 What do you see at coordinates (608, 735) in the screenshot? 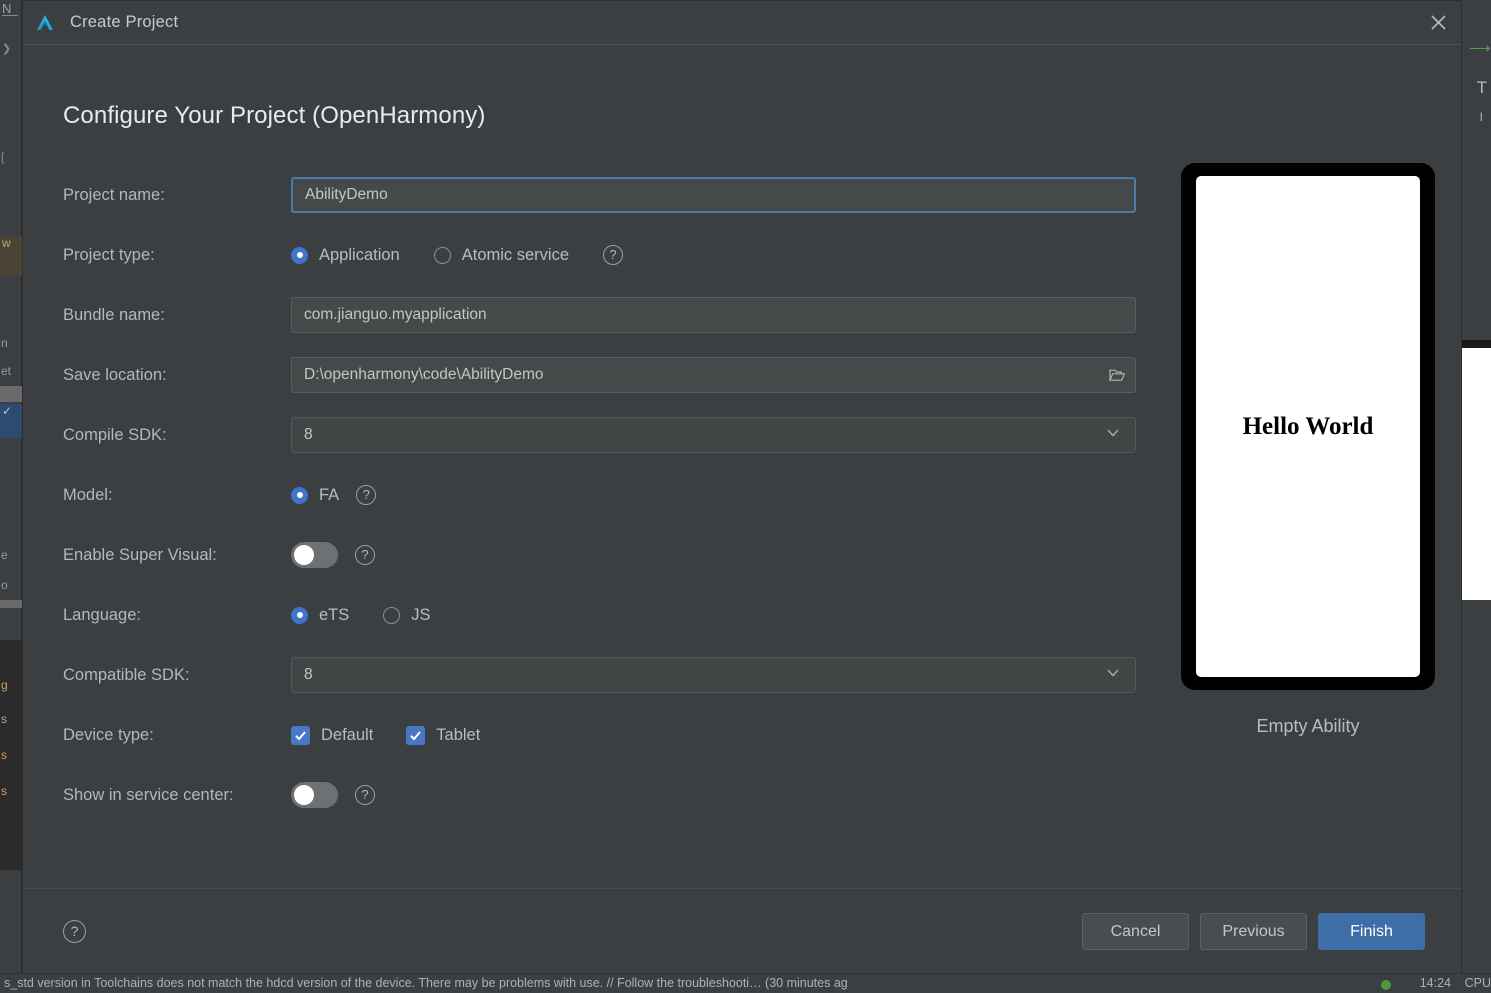
I see `row-device-type: Device type: Default Tablet` at bounding box center [608, 735].